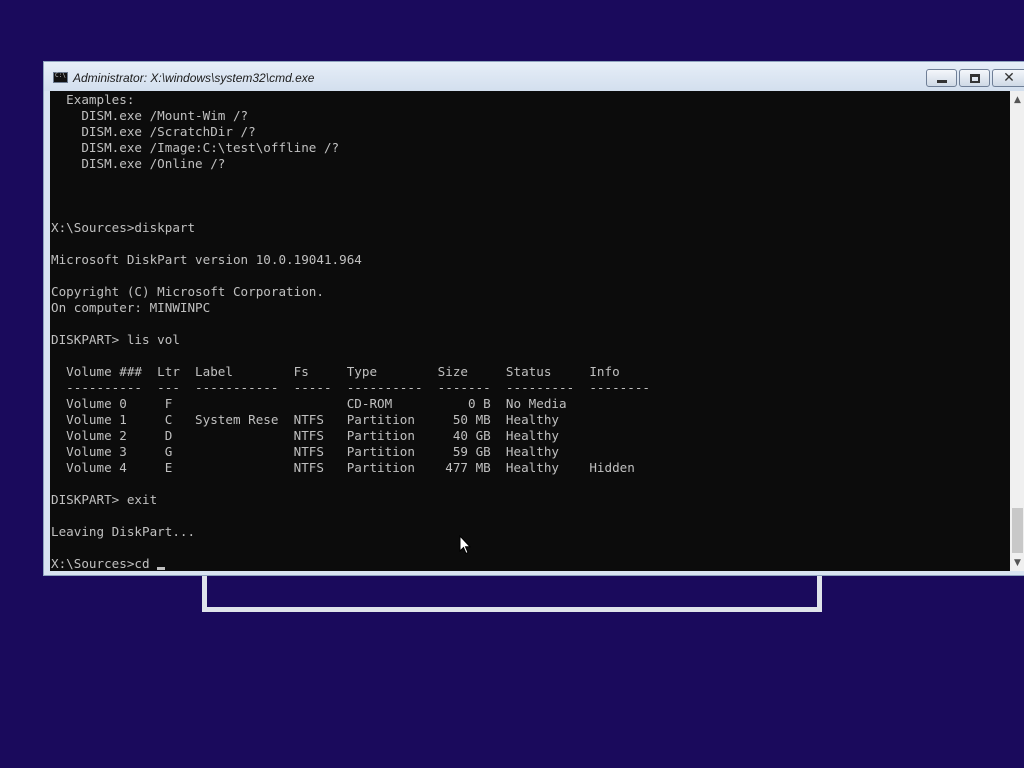  Describe the element at coordinates (131, 307) in the screenshot. I see `console-line: On computer: MINWINPC` at that location.